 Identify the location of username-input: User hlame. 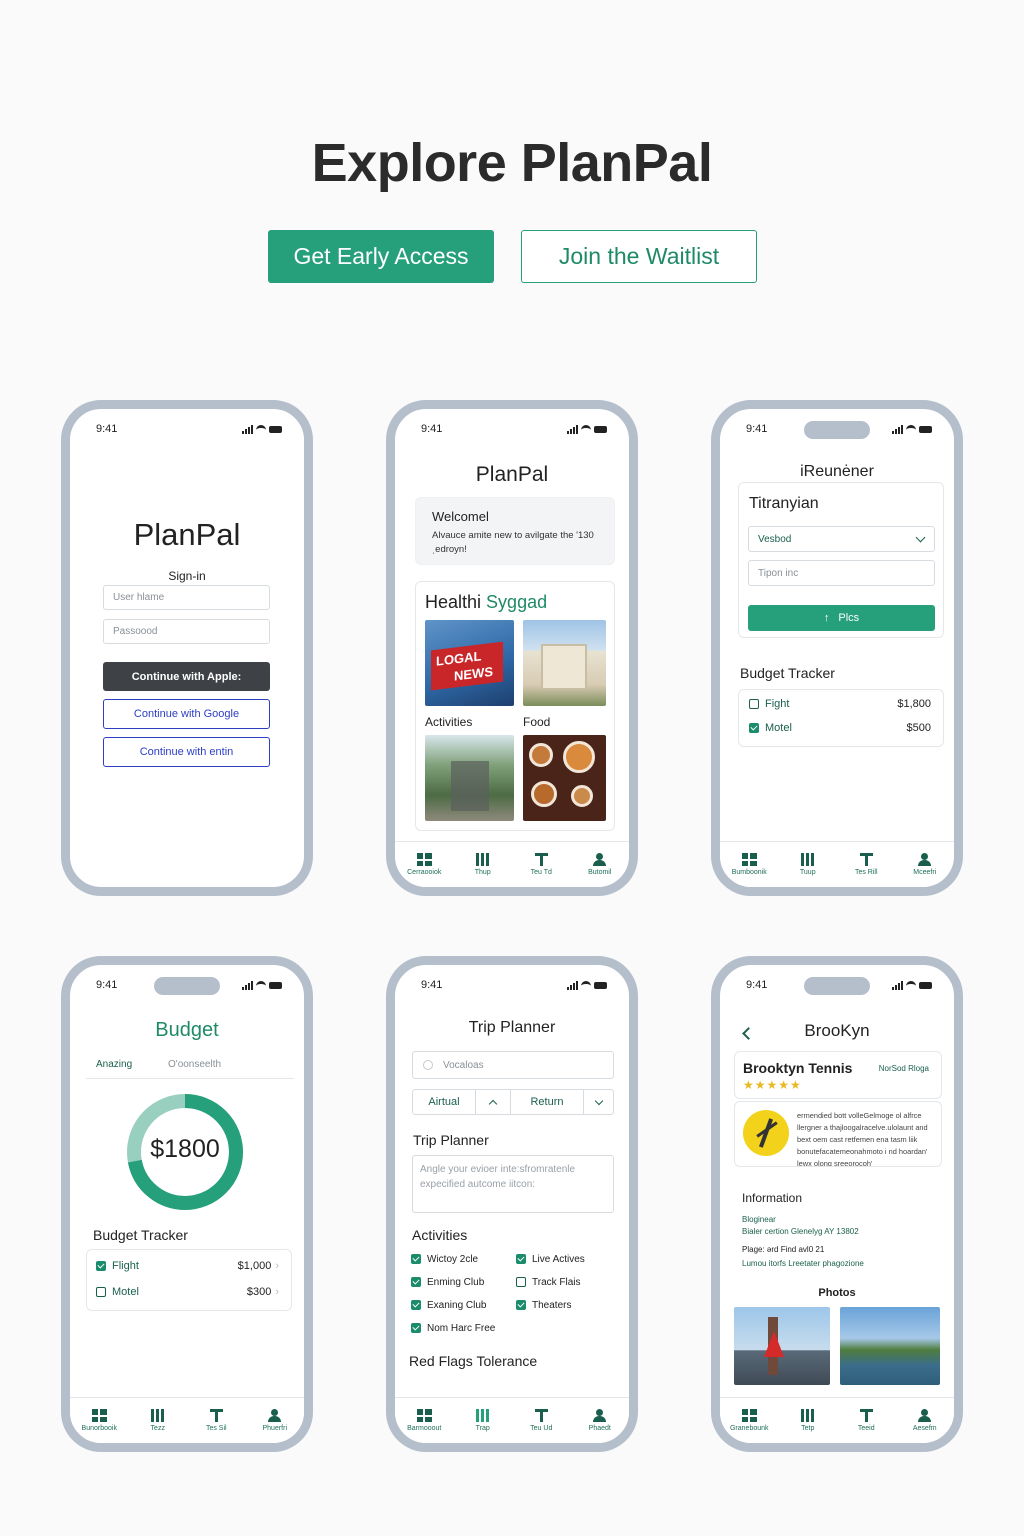
(186, 597).